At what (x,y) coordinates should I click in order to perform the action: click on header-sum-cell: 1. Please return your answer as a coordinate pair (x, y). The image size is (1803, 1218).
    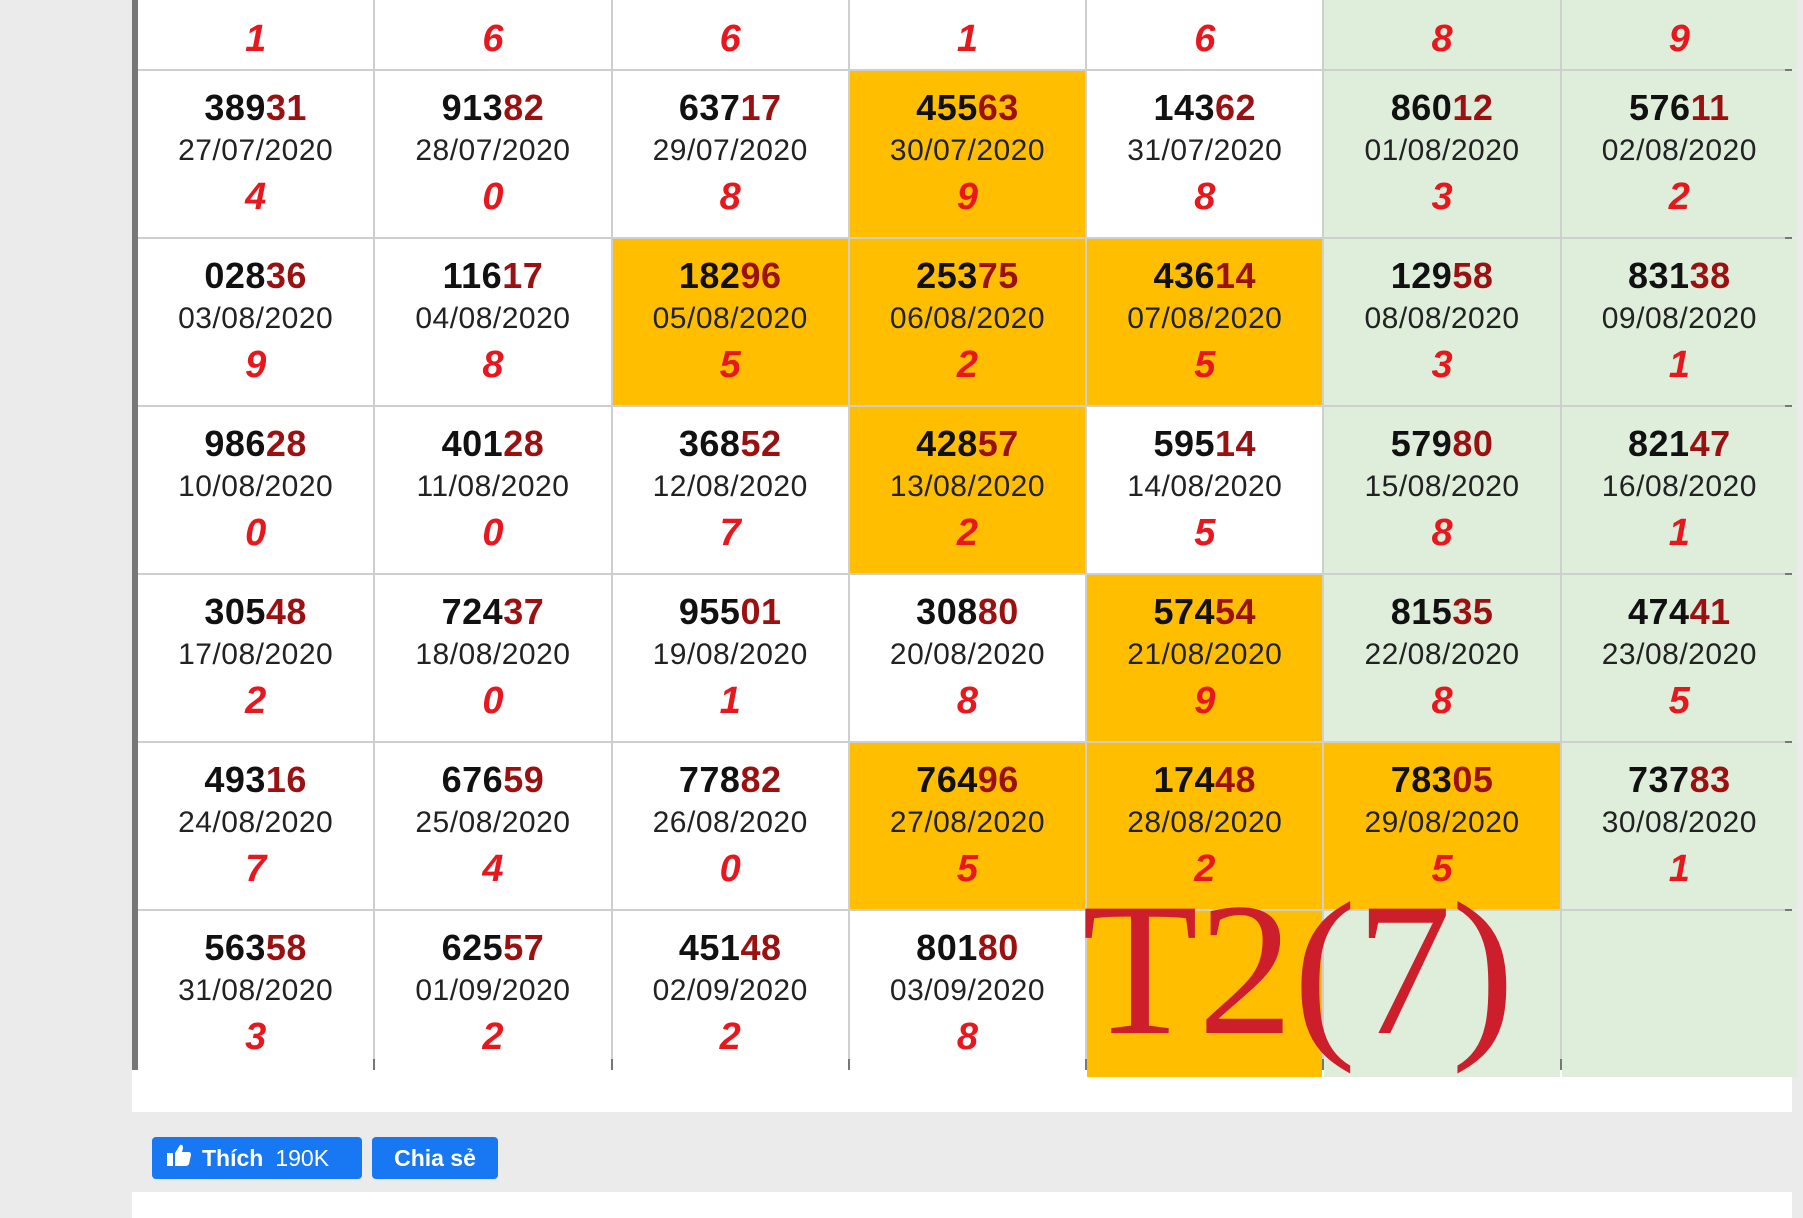
    Looking at the image, I should click on (256, 34).